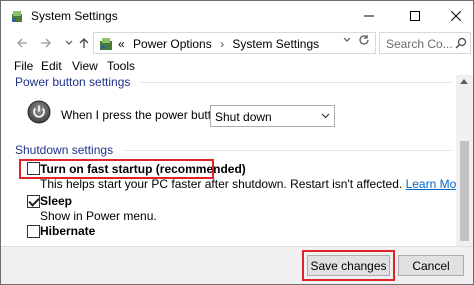 Image resolution: width=474 pixels, height=285 pixels. Describe the element at coordinates (415, 16) in the screenshot. I see `maximize-button` at that location.